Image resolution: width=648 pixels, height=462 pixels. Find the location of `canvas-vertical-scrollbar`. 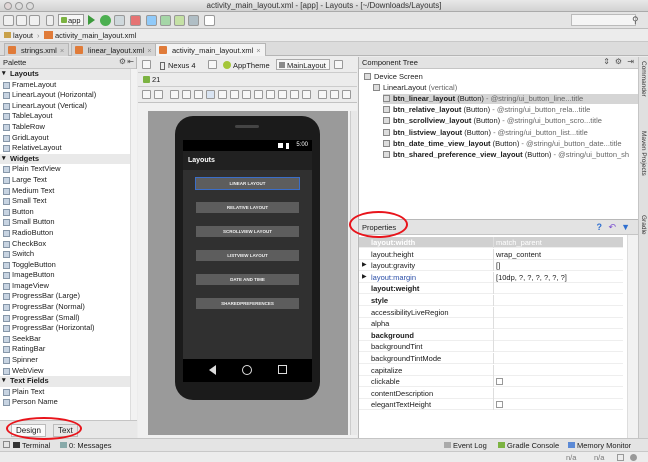

canvas-vertical-scrollbar is located at coordinates (353, 273).